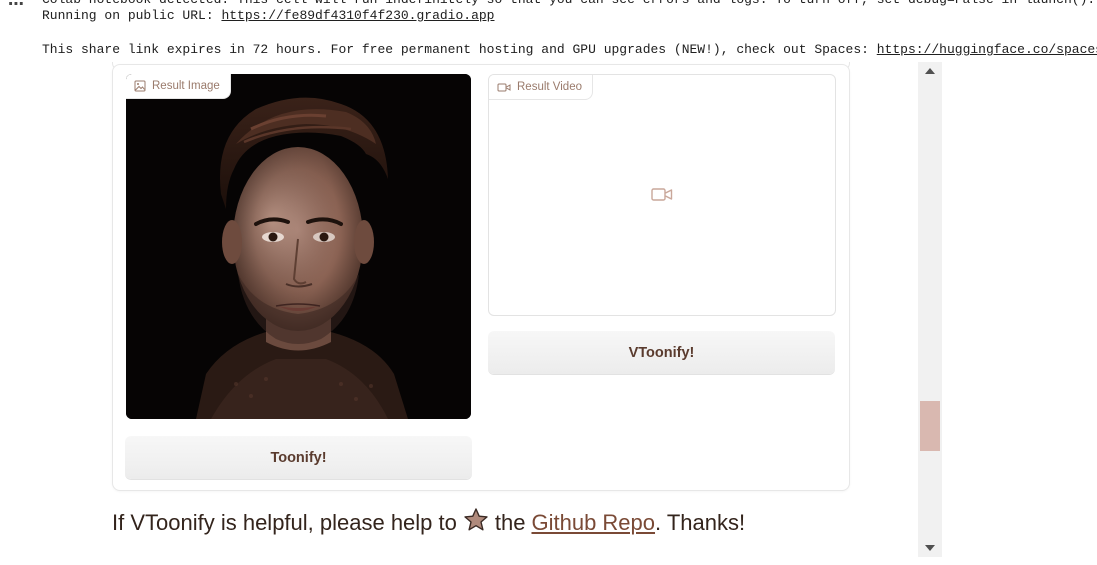 This screenshot has height=565, width=1097. Describe the element at coordinates (661, 352) in the screenshot. I see `vtoonify-button: VToonify!` at that location.